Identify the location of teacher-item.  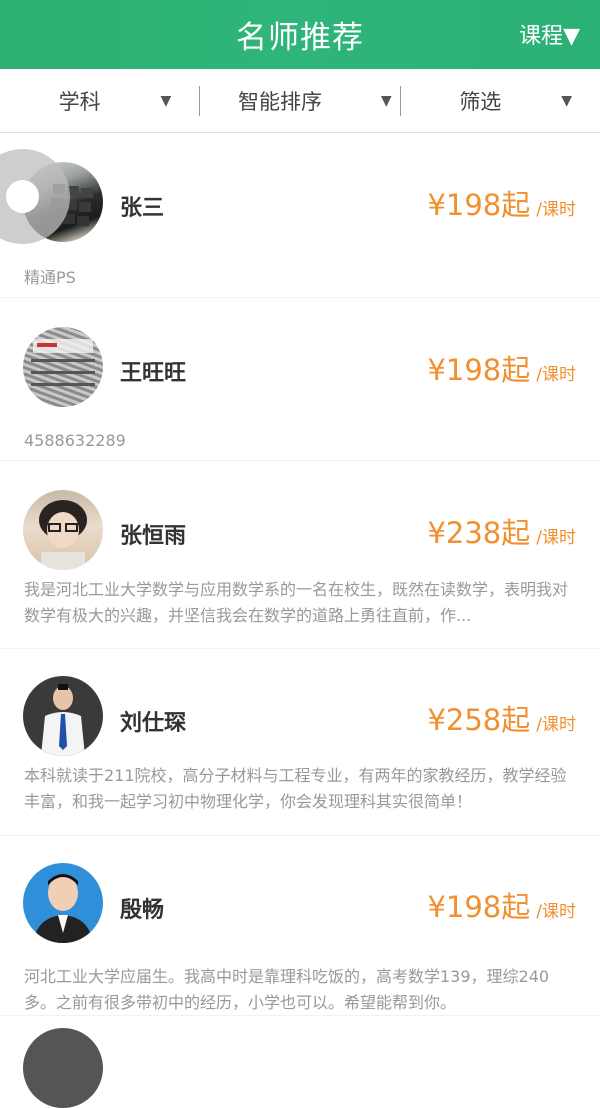
(300, 1062).